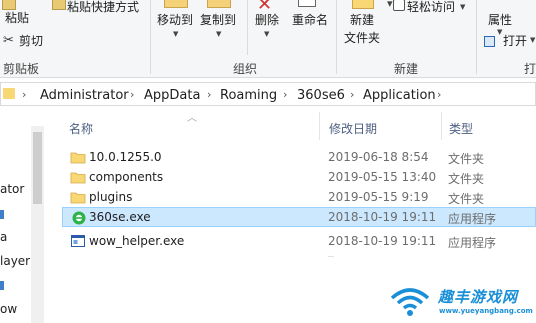 The image size is (536, 323). Describe the element at coordinates (8, 309) in the screenshot. I see `nav-item-ow: ow` at that location.